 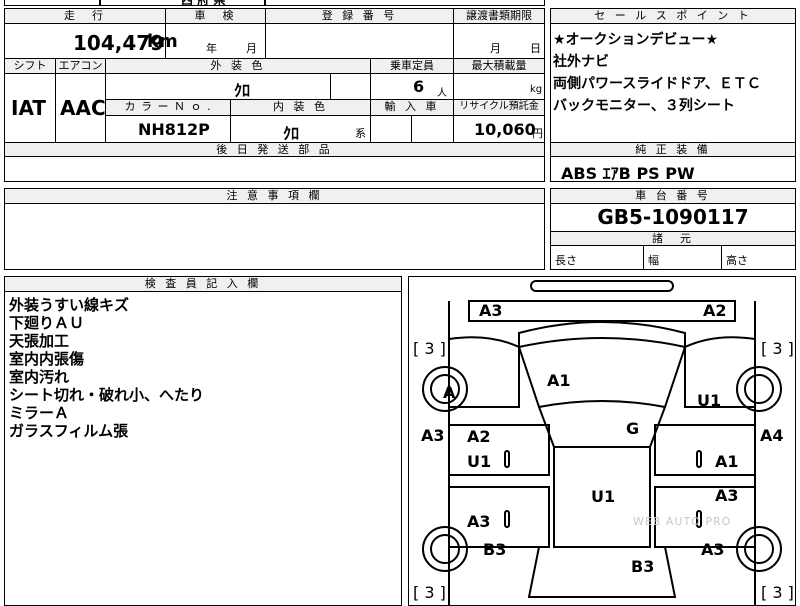 What do you see at coordinates (242, 90) in the screenshot?
I see `exterior-color-value: ｸﾛ` at bounding box center [242, 90].